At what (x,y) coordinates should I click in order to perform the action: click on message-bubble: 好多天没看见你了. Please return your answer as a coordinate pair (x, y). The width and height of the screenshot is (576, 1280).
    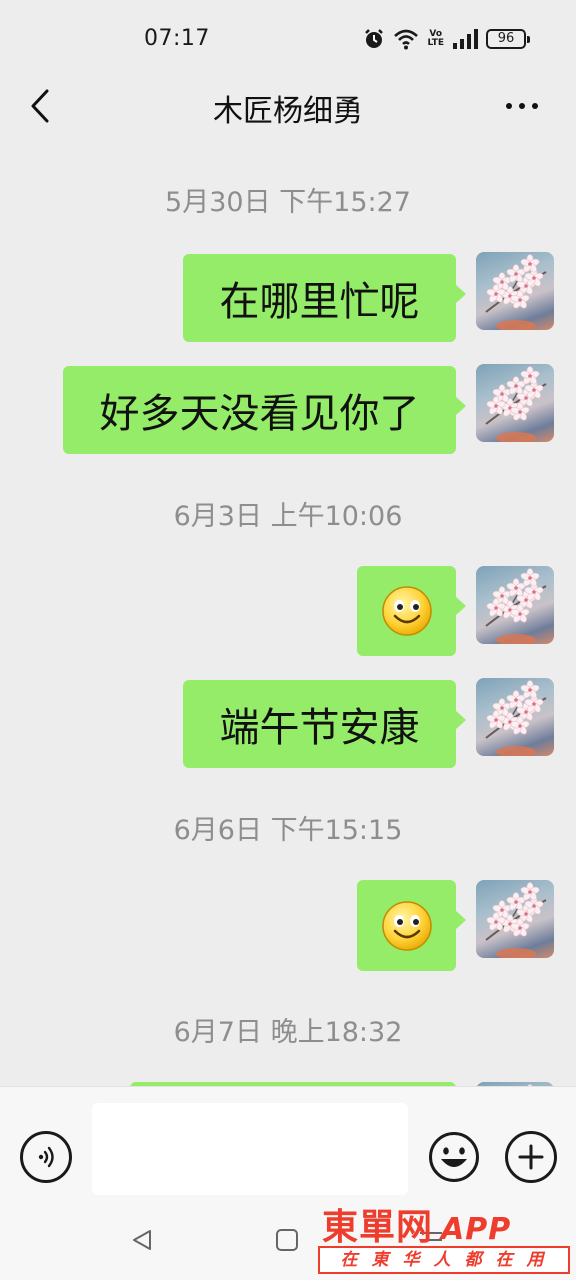
    Looking at the image, I should click on (264, 410).